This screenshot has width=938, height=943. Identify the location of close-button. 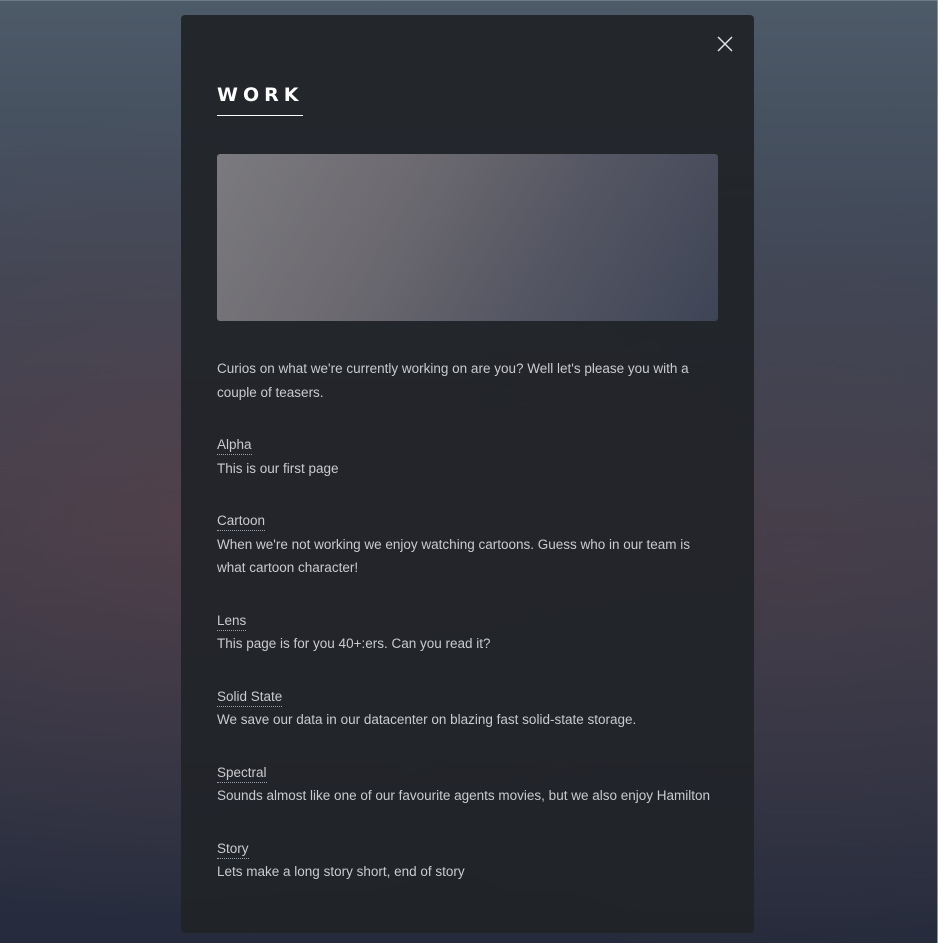
(725, 44).